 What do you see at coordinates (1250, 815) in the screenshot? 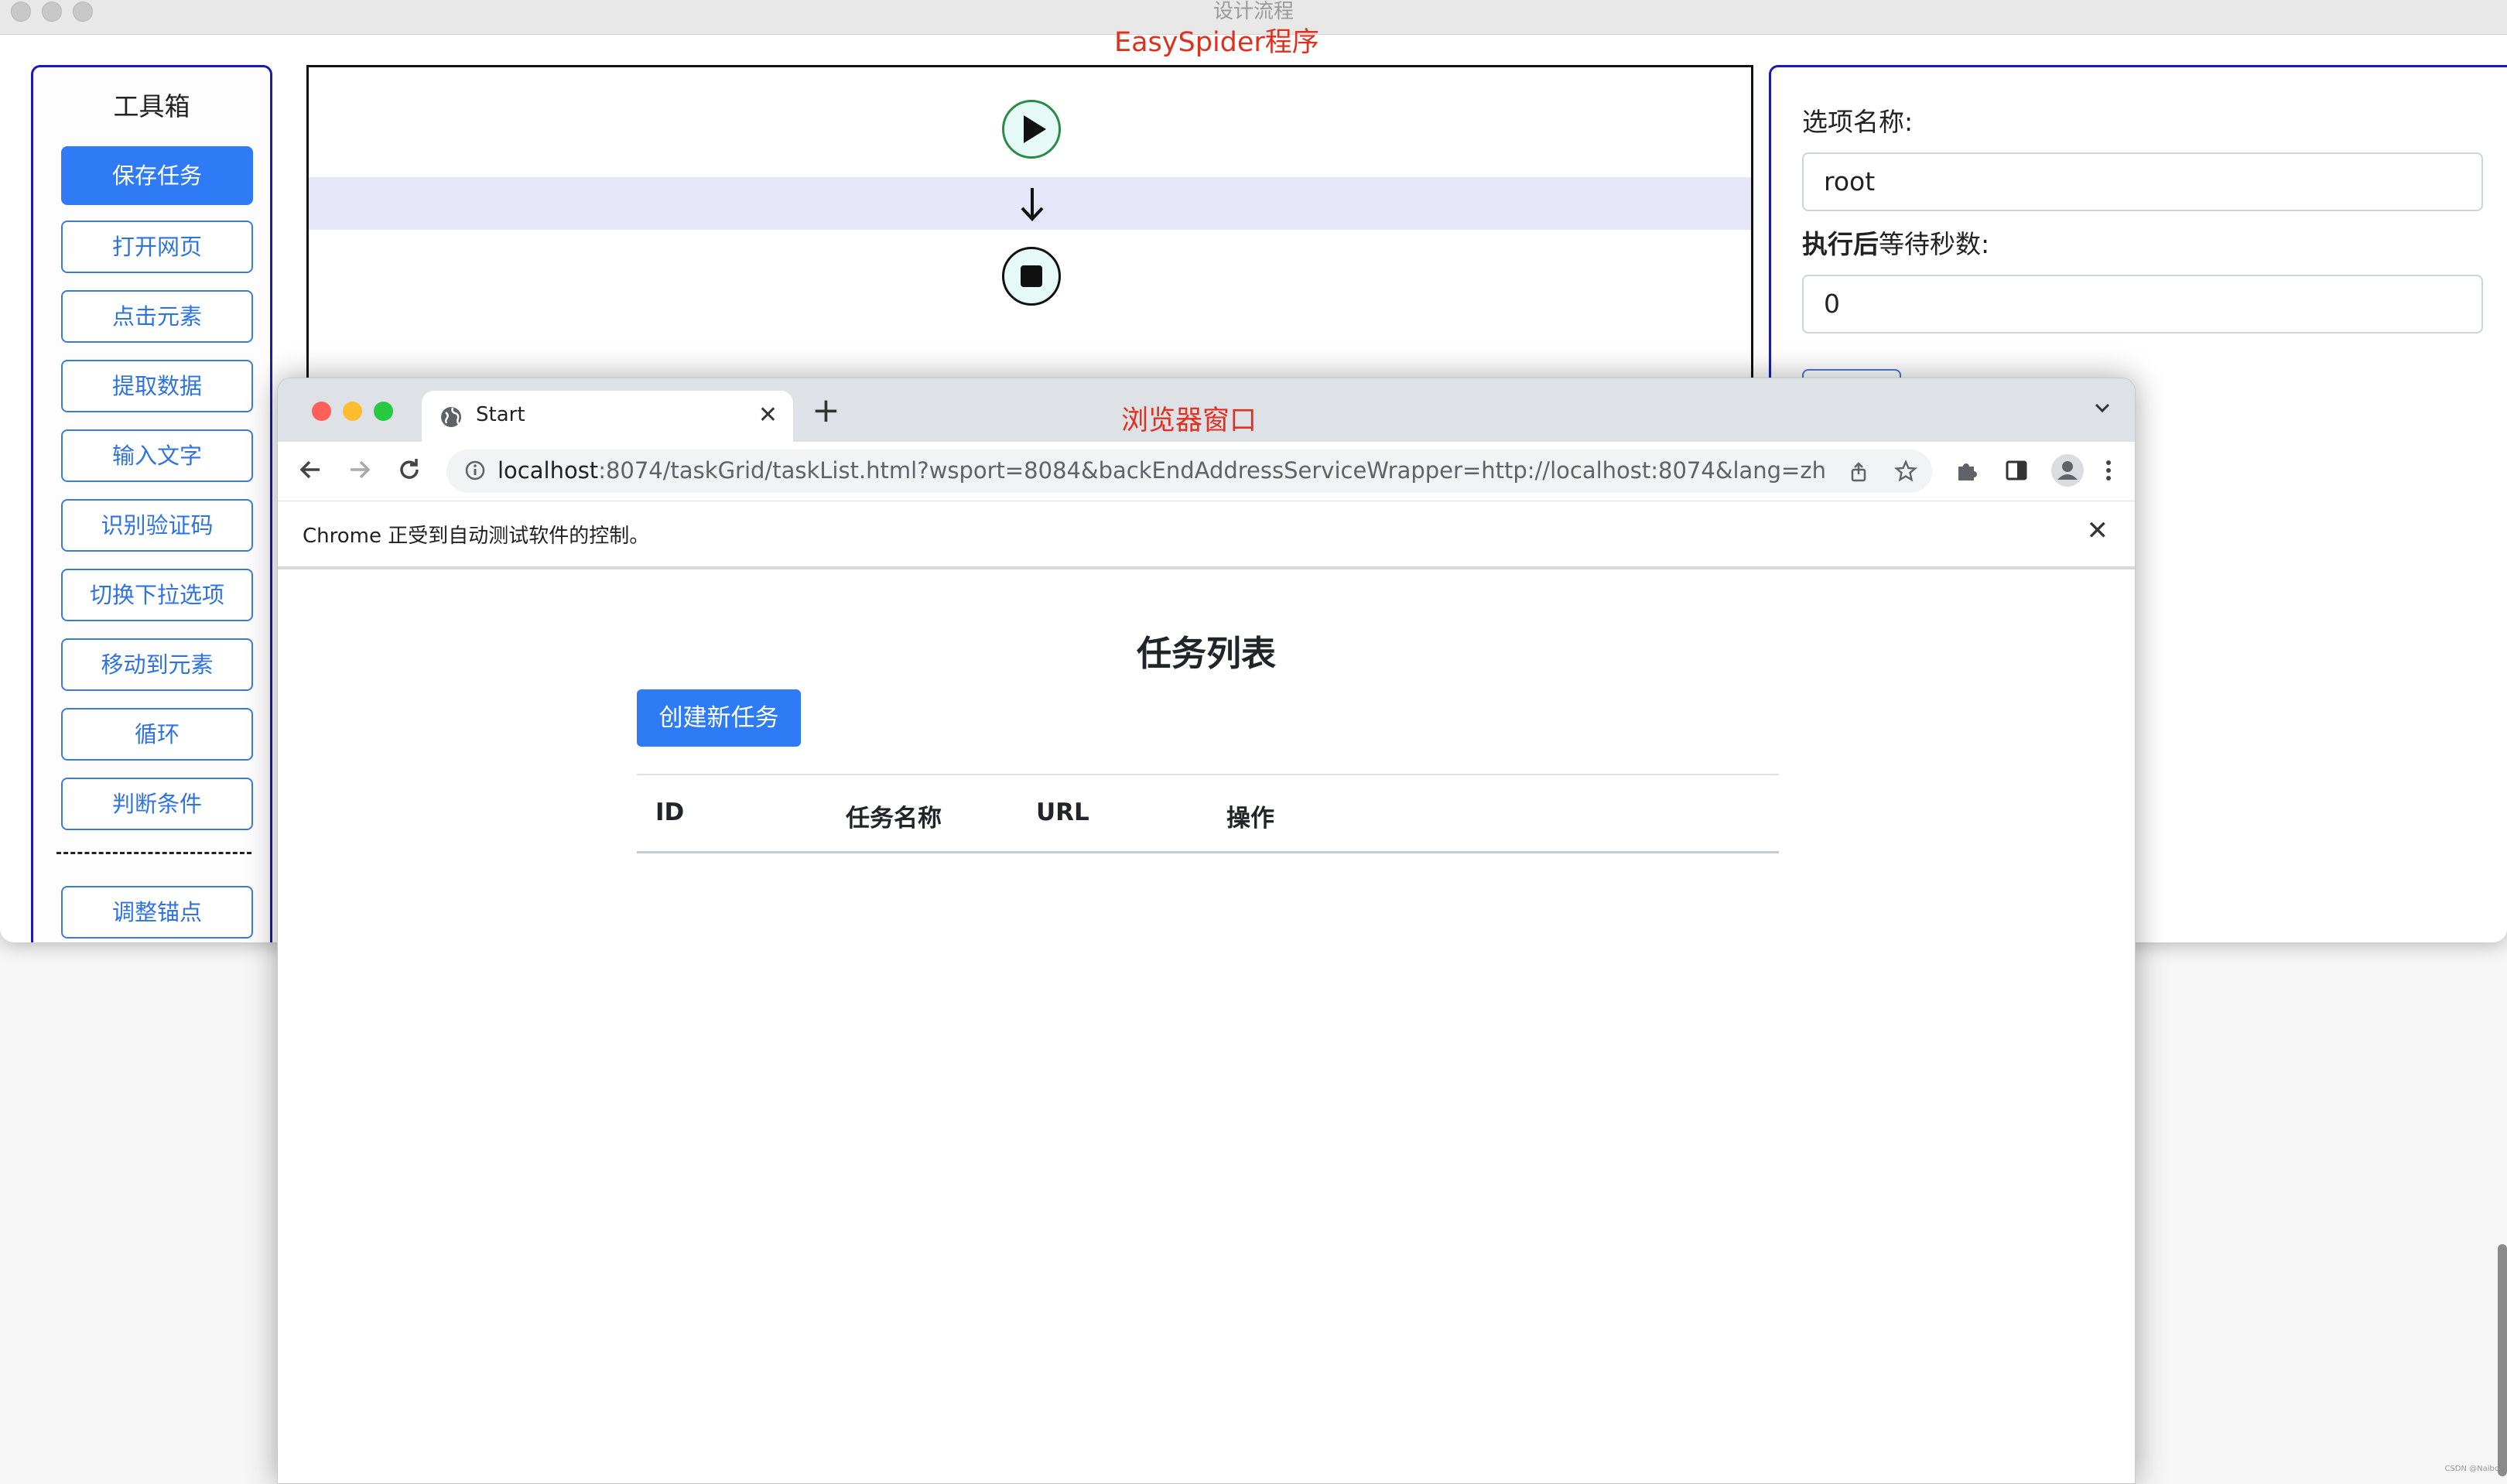
I see `table-header-actions: 操作` at bounding box center [1250, 815].